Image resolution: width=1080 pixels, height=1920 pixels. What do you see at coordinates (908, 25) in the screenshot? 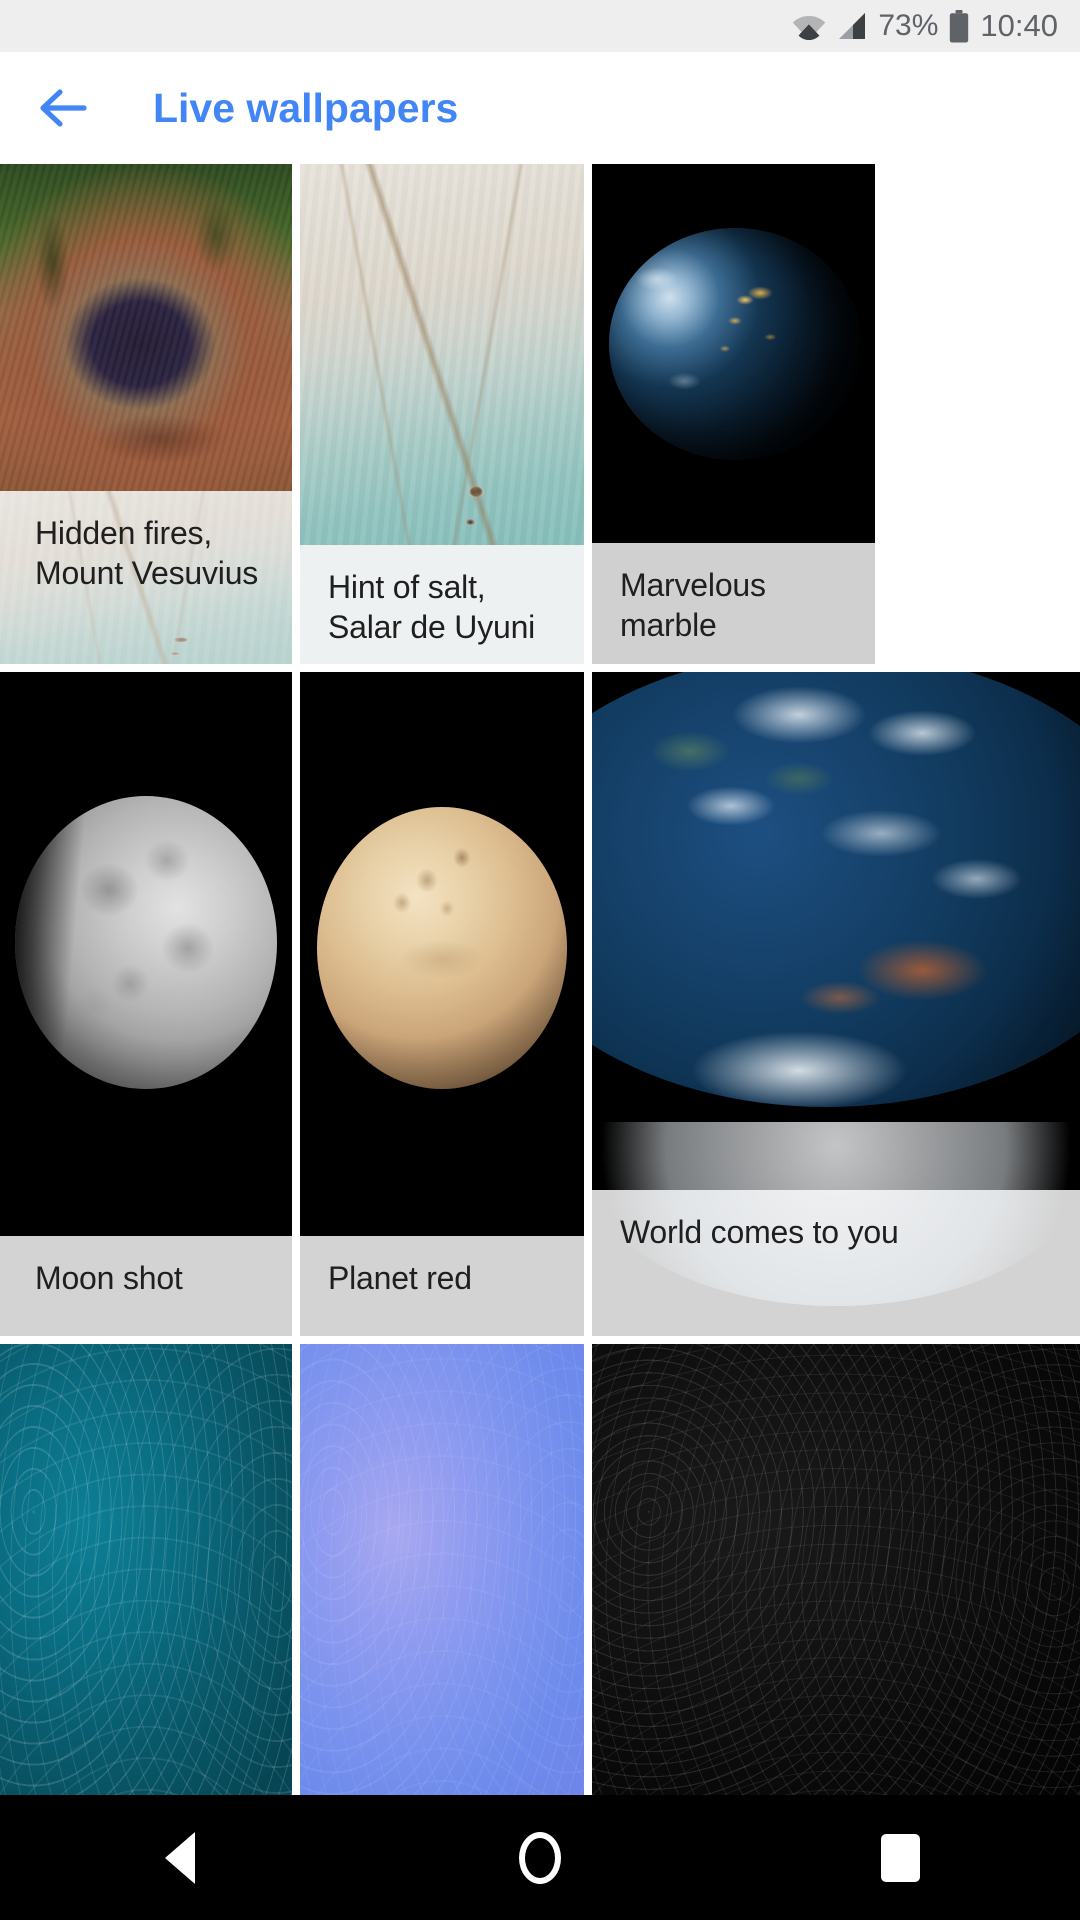
I see `battery-percent-label: 73%` at bounding box center [908, 25].